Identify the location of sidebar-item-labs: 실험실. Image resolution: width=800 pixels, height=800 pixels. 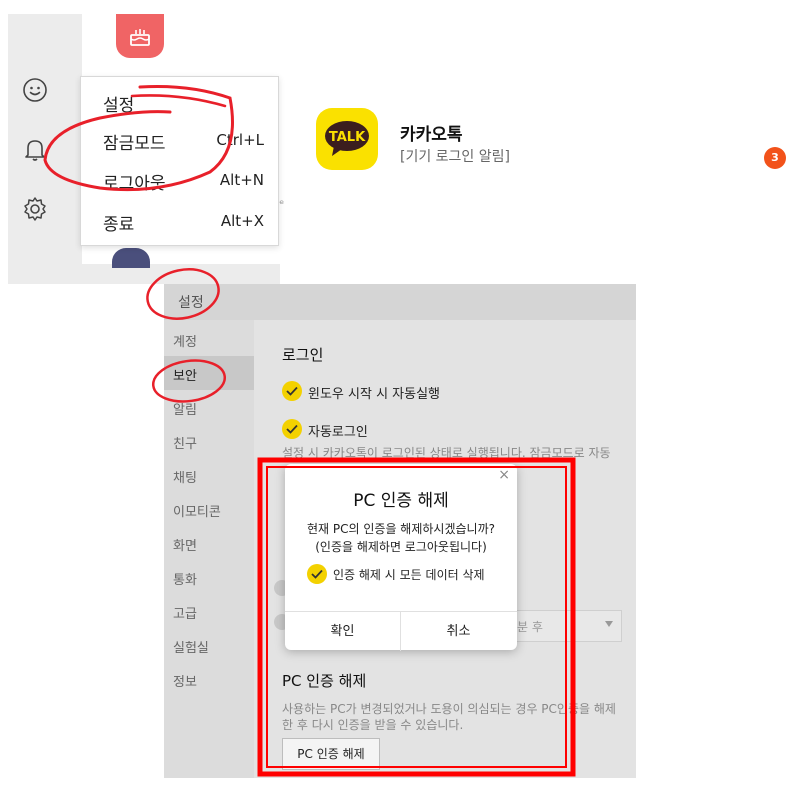
(209, 645).